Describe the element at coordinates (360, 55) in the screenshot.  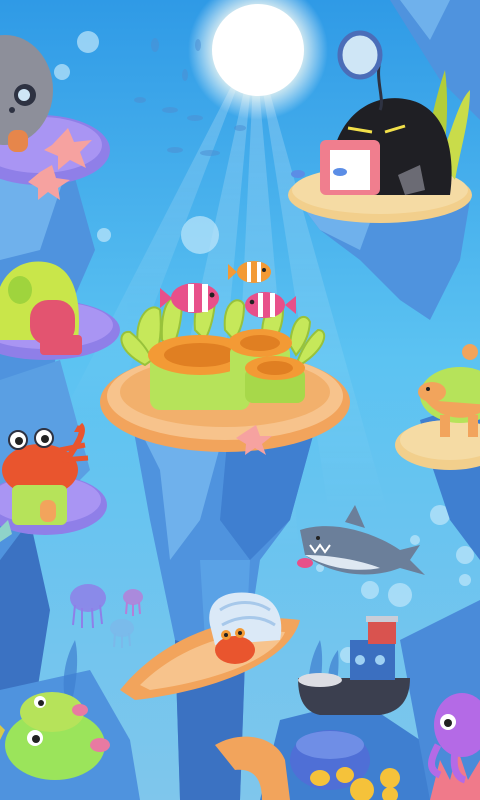
I see `lantern-icon` at that location.